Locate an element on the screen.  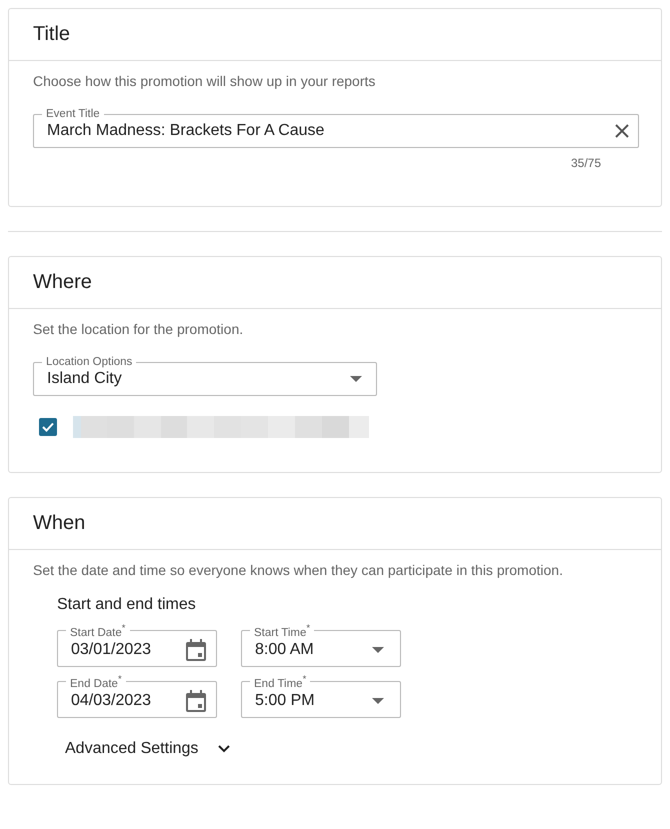
input-field: End Time$^{*}$ 5:00 PM is located at coordinates (321, 695).